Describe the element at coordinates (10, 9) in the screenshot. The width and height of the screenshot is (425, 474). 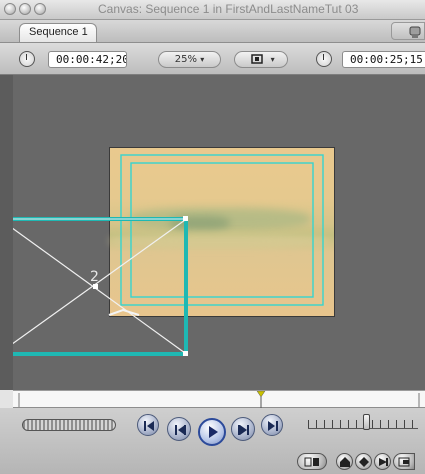
I see `close-button` at that location.